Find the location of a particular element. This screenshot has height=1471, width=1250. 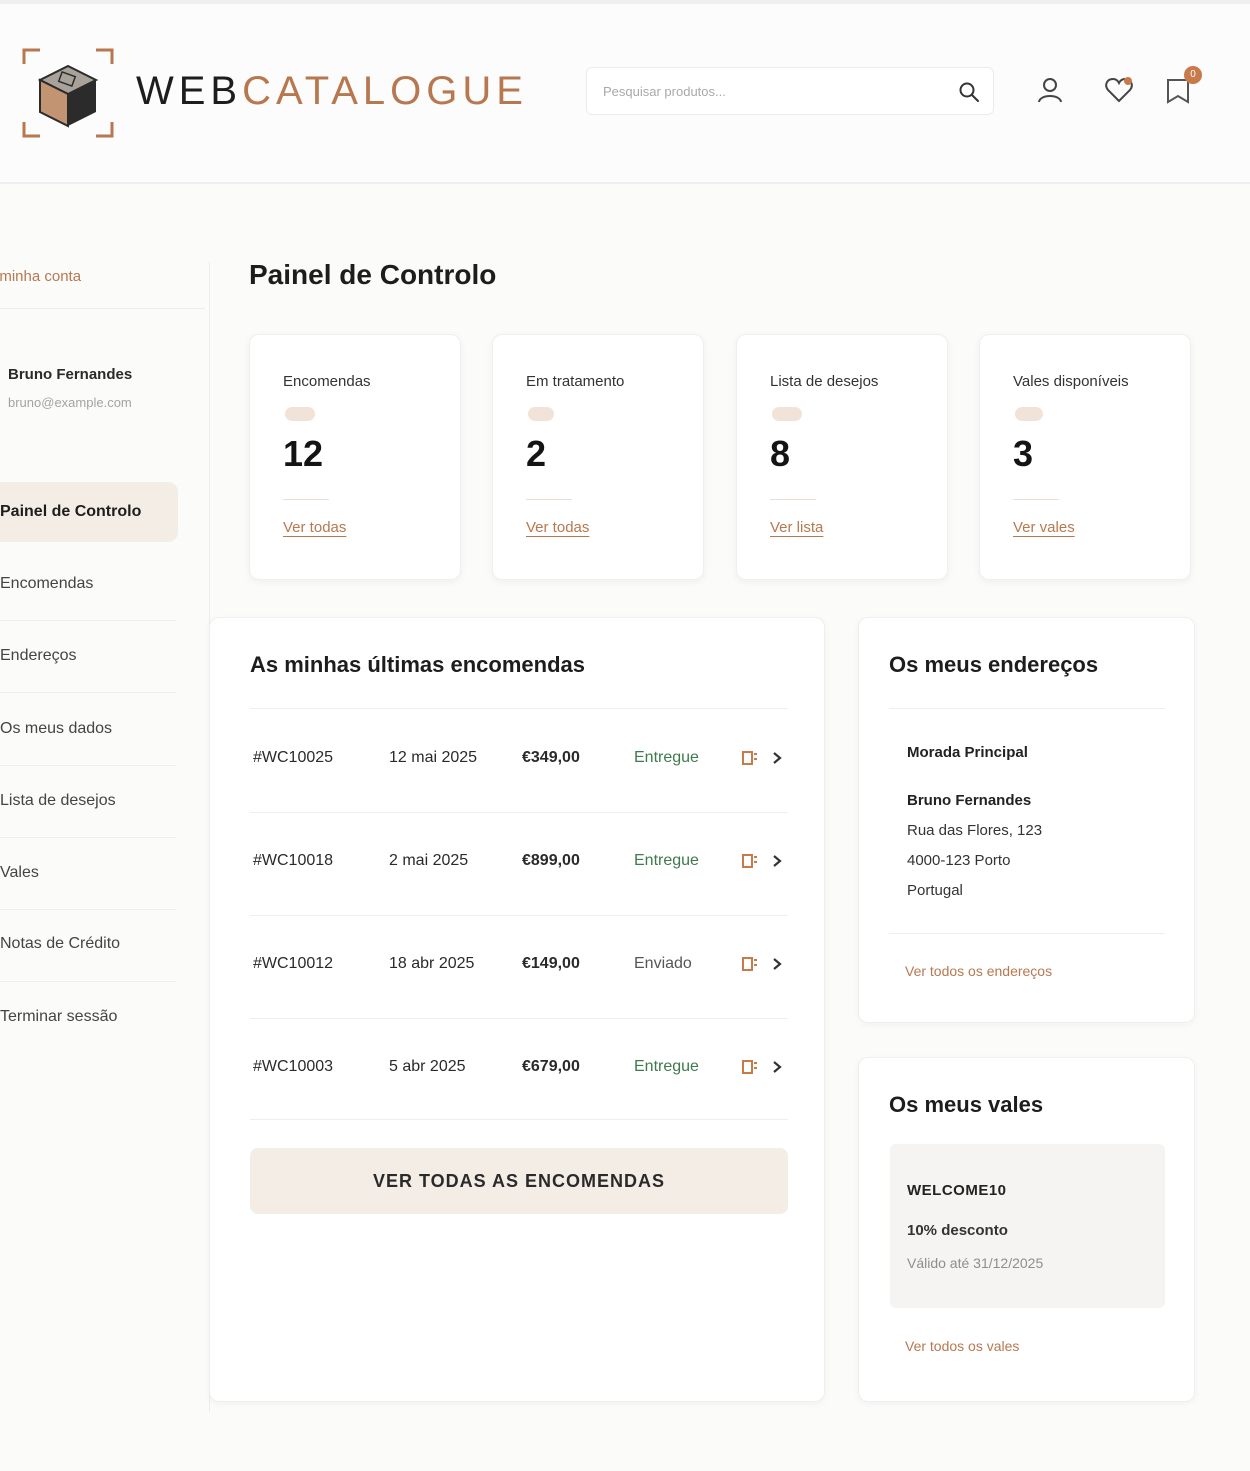

search-icon is located at coordinates (969, 92).